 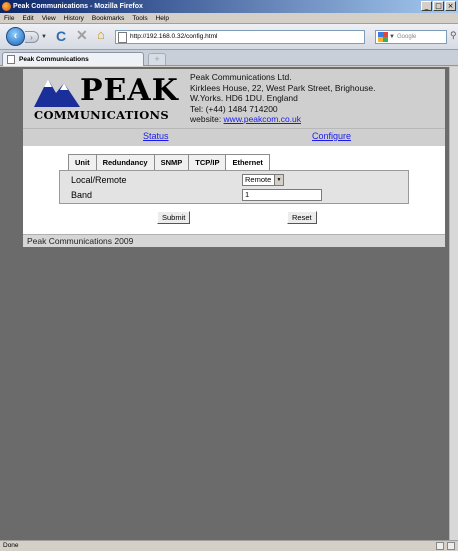 What do you see at coordinates (9, 18) in the screenshot?
I see `menu-file: File` at bounding box center [9, 18].